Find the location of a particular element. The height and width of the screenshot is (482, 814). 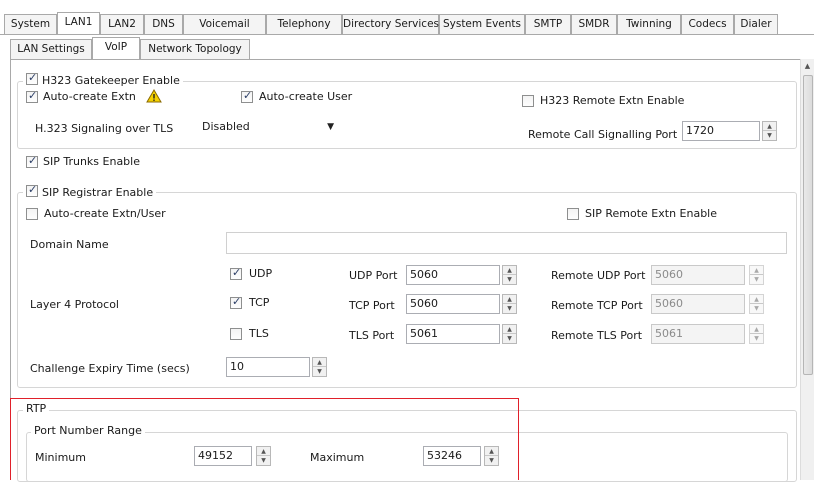

tcp-port-label: TCP Port is located at coordinates (372, 305).